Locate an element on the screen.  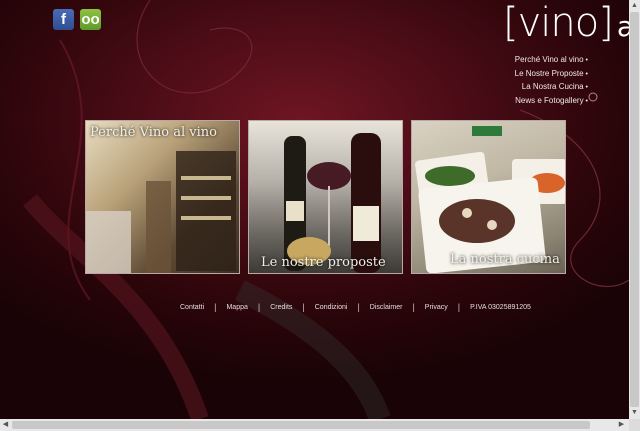
scroll-down-icon: ▼ is located at coordinates (634, 412).